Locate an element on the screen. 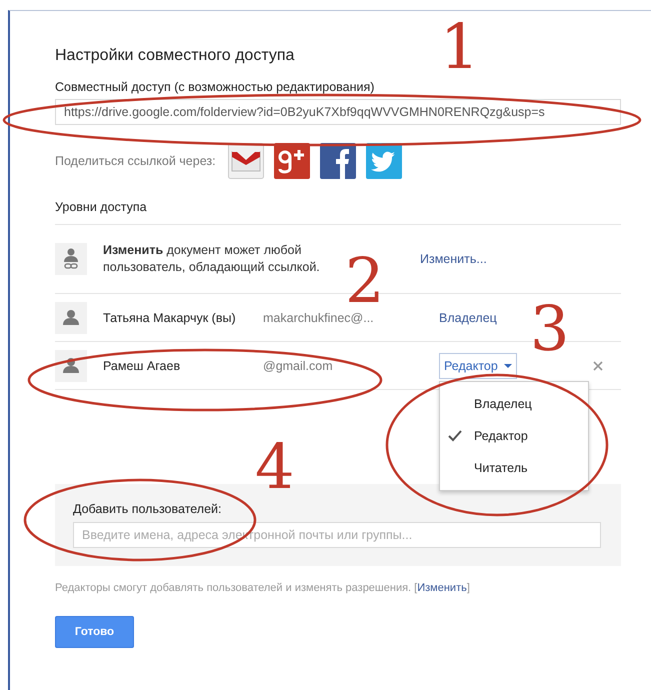 This screenshot has width=651, height=690. annotation-number: 4 is located at coordinates (274, 466).